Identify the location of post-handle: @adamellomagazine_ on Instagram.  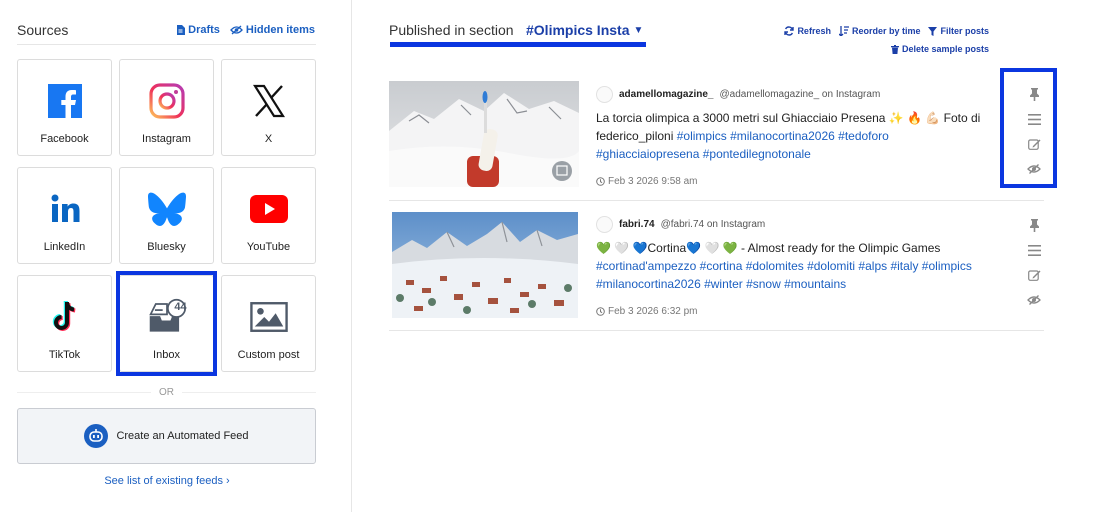
(800, 94).